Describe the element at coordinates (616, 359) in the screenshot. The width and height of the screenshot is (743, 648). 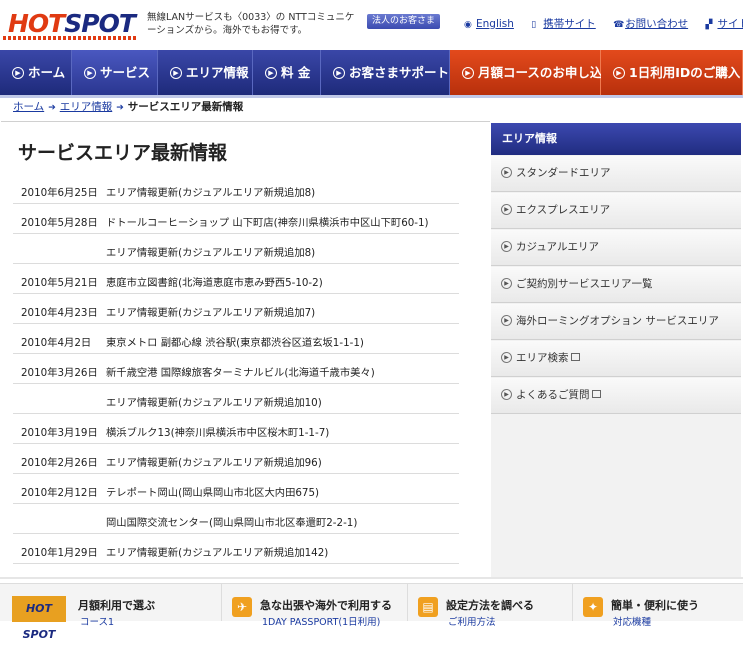
I see `sidebar-item: ▶ エリア検索` at that location.